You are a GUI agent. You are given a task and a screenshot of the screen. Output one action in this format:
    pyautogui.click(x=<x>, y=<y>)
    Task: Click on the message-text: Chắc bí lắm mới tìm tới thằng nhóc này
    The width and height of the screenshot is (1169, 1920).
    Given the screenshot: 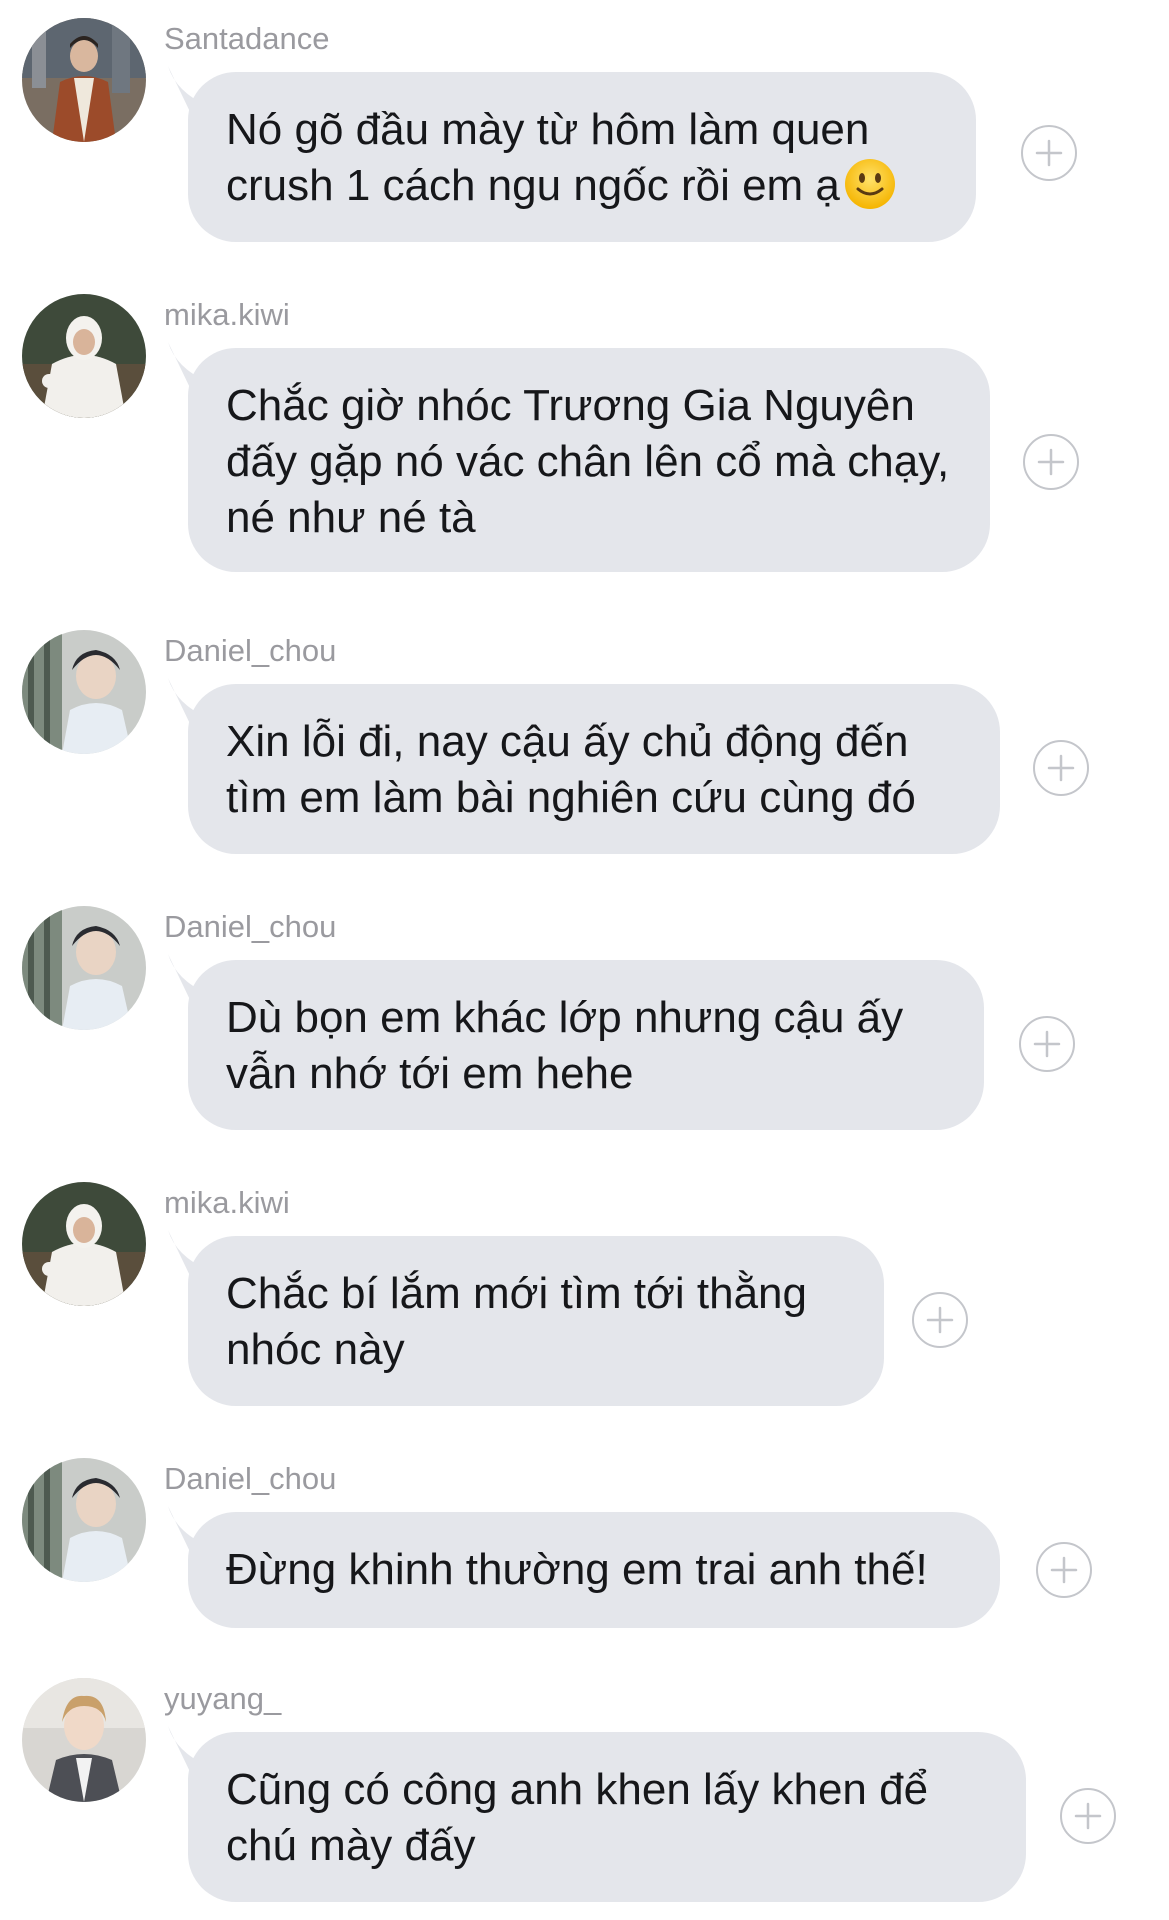 What is the action you would take?
    pyautogui.click(x=517, y=1321)
    